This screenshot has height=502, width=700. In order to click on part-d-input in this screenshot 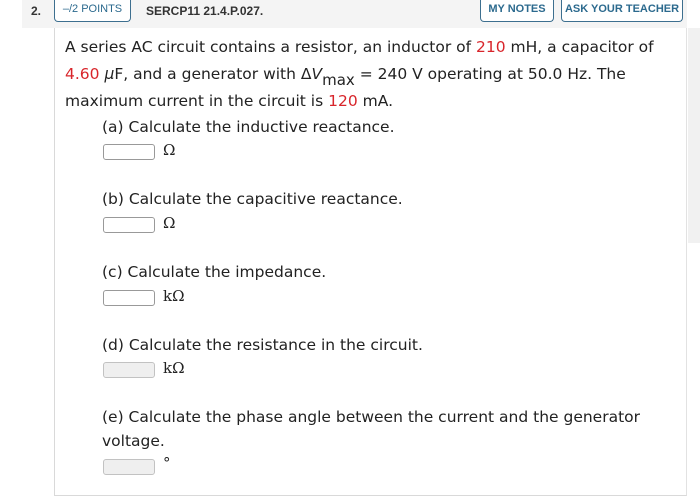, I will do `click(129, 370)`.